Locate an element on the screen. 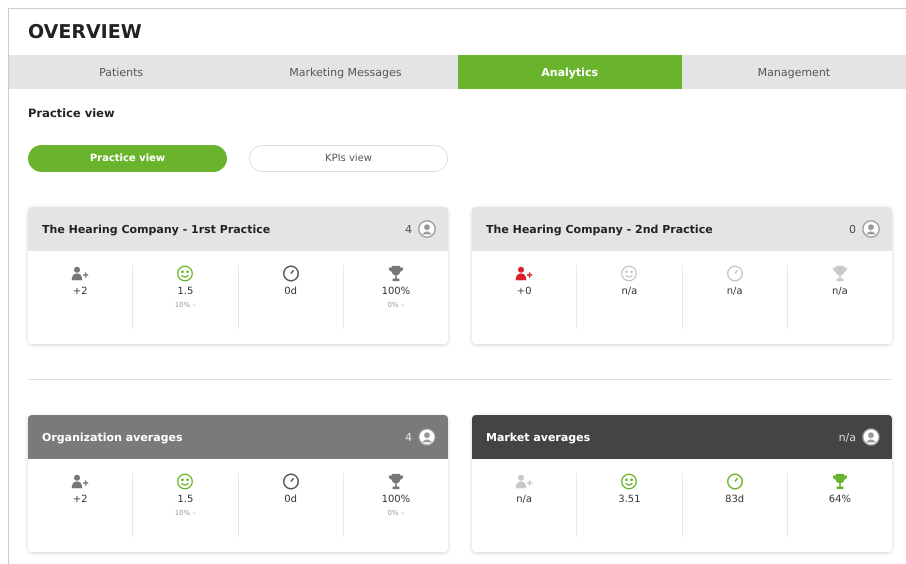 This screenshot has width=906, height=564. page-title: OVERVIEW is located at coordinates (85, 32).